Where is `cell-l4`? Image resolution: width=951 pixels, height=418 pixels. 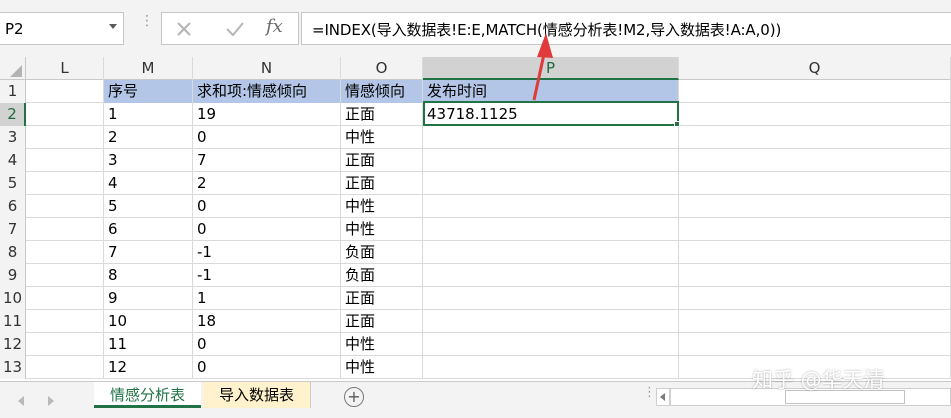
cell-l4 is located at coordinates (65, 160).